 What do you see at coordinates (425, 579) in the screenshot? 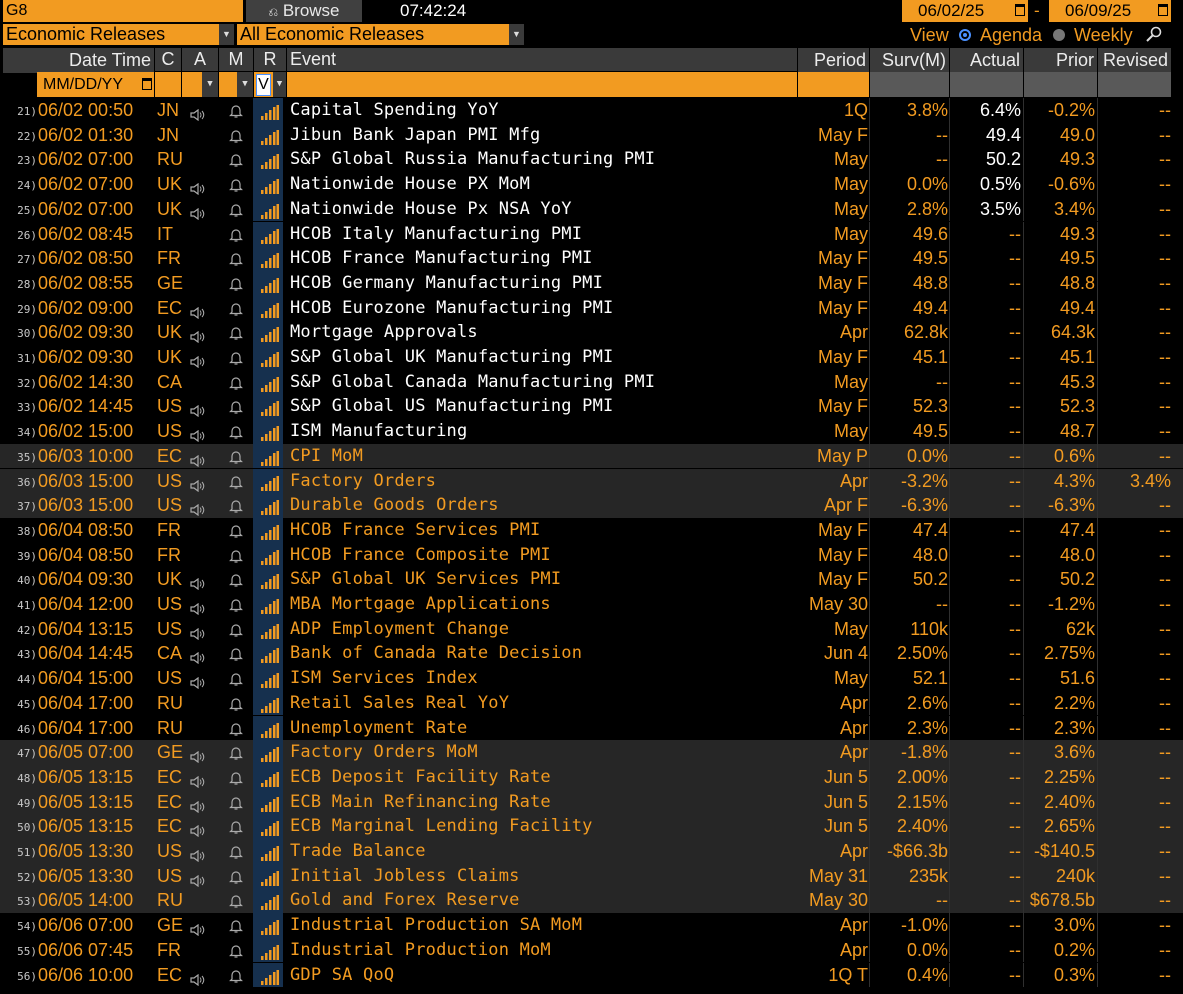
I see `row-event: S&P Global UK Services PMI` at bounding box center [425, 579].